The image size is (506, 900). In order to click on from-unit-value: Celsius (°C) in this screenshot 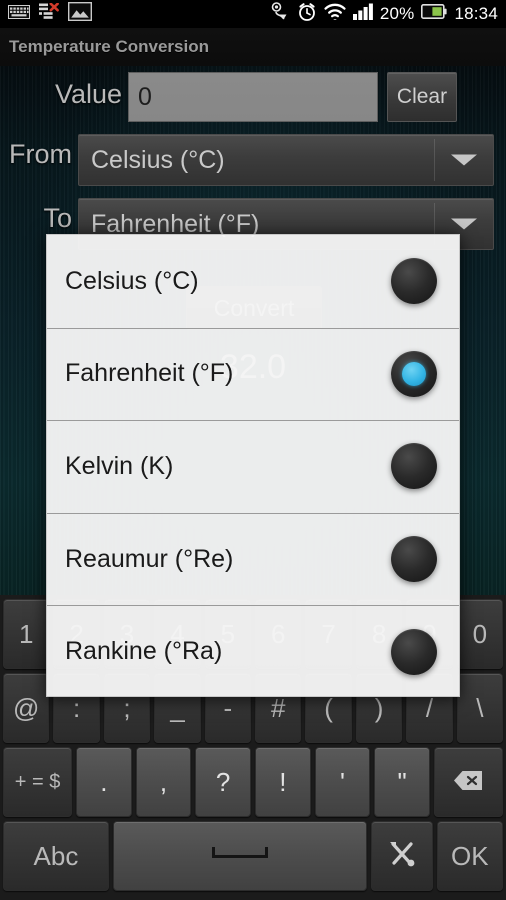, I will do `click(158, 159)`.